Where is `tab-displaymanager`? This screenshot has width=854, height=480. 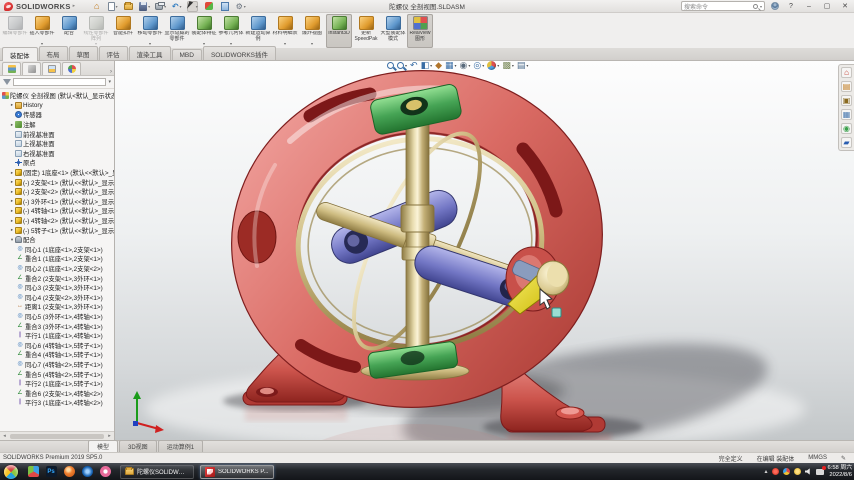
tab-displaymanager is located at coordinates (71, 68).